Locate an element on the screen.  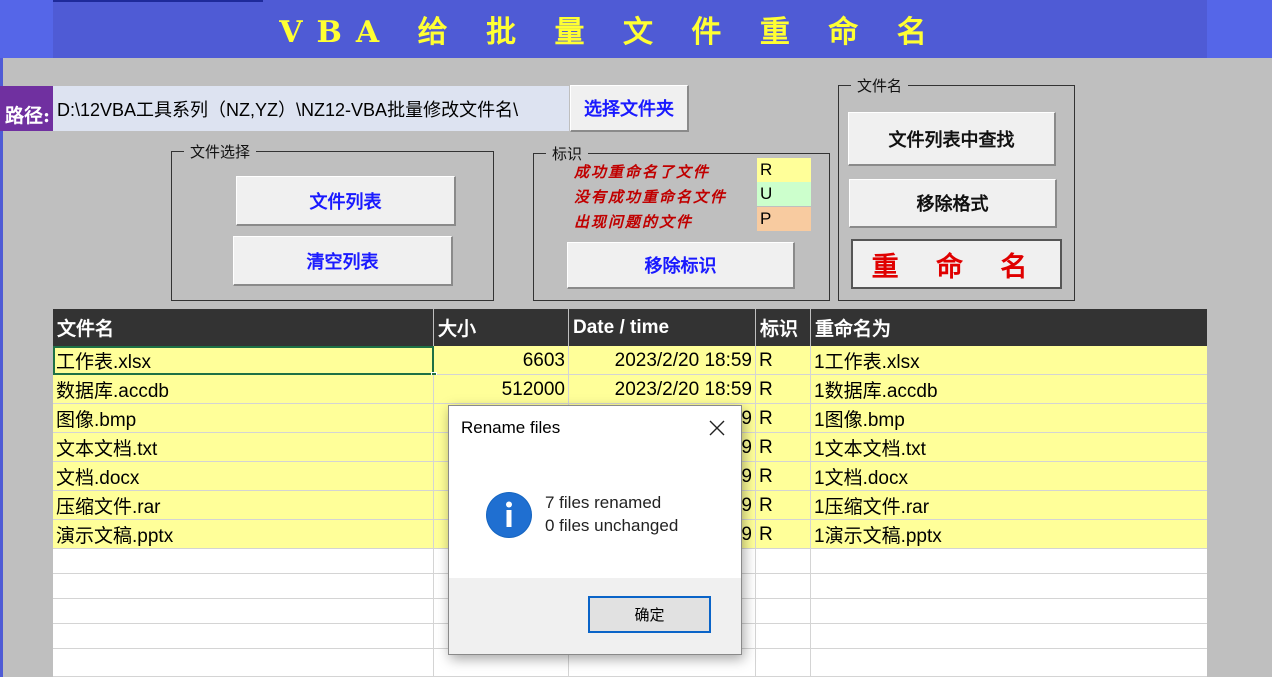
dialog-title: Rename files is located at coordinates (511, 427).